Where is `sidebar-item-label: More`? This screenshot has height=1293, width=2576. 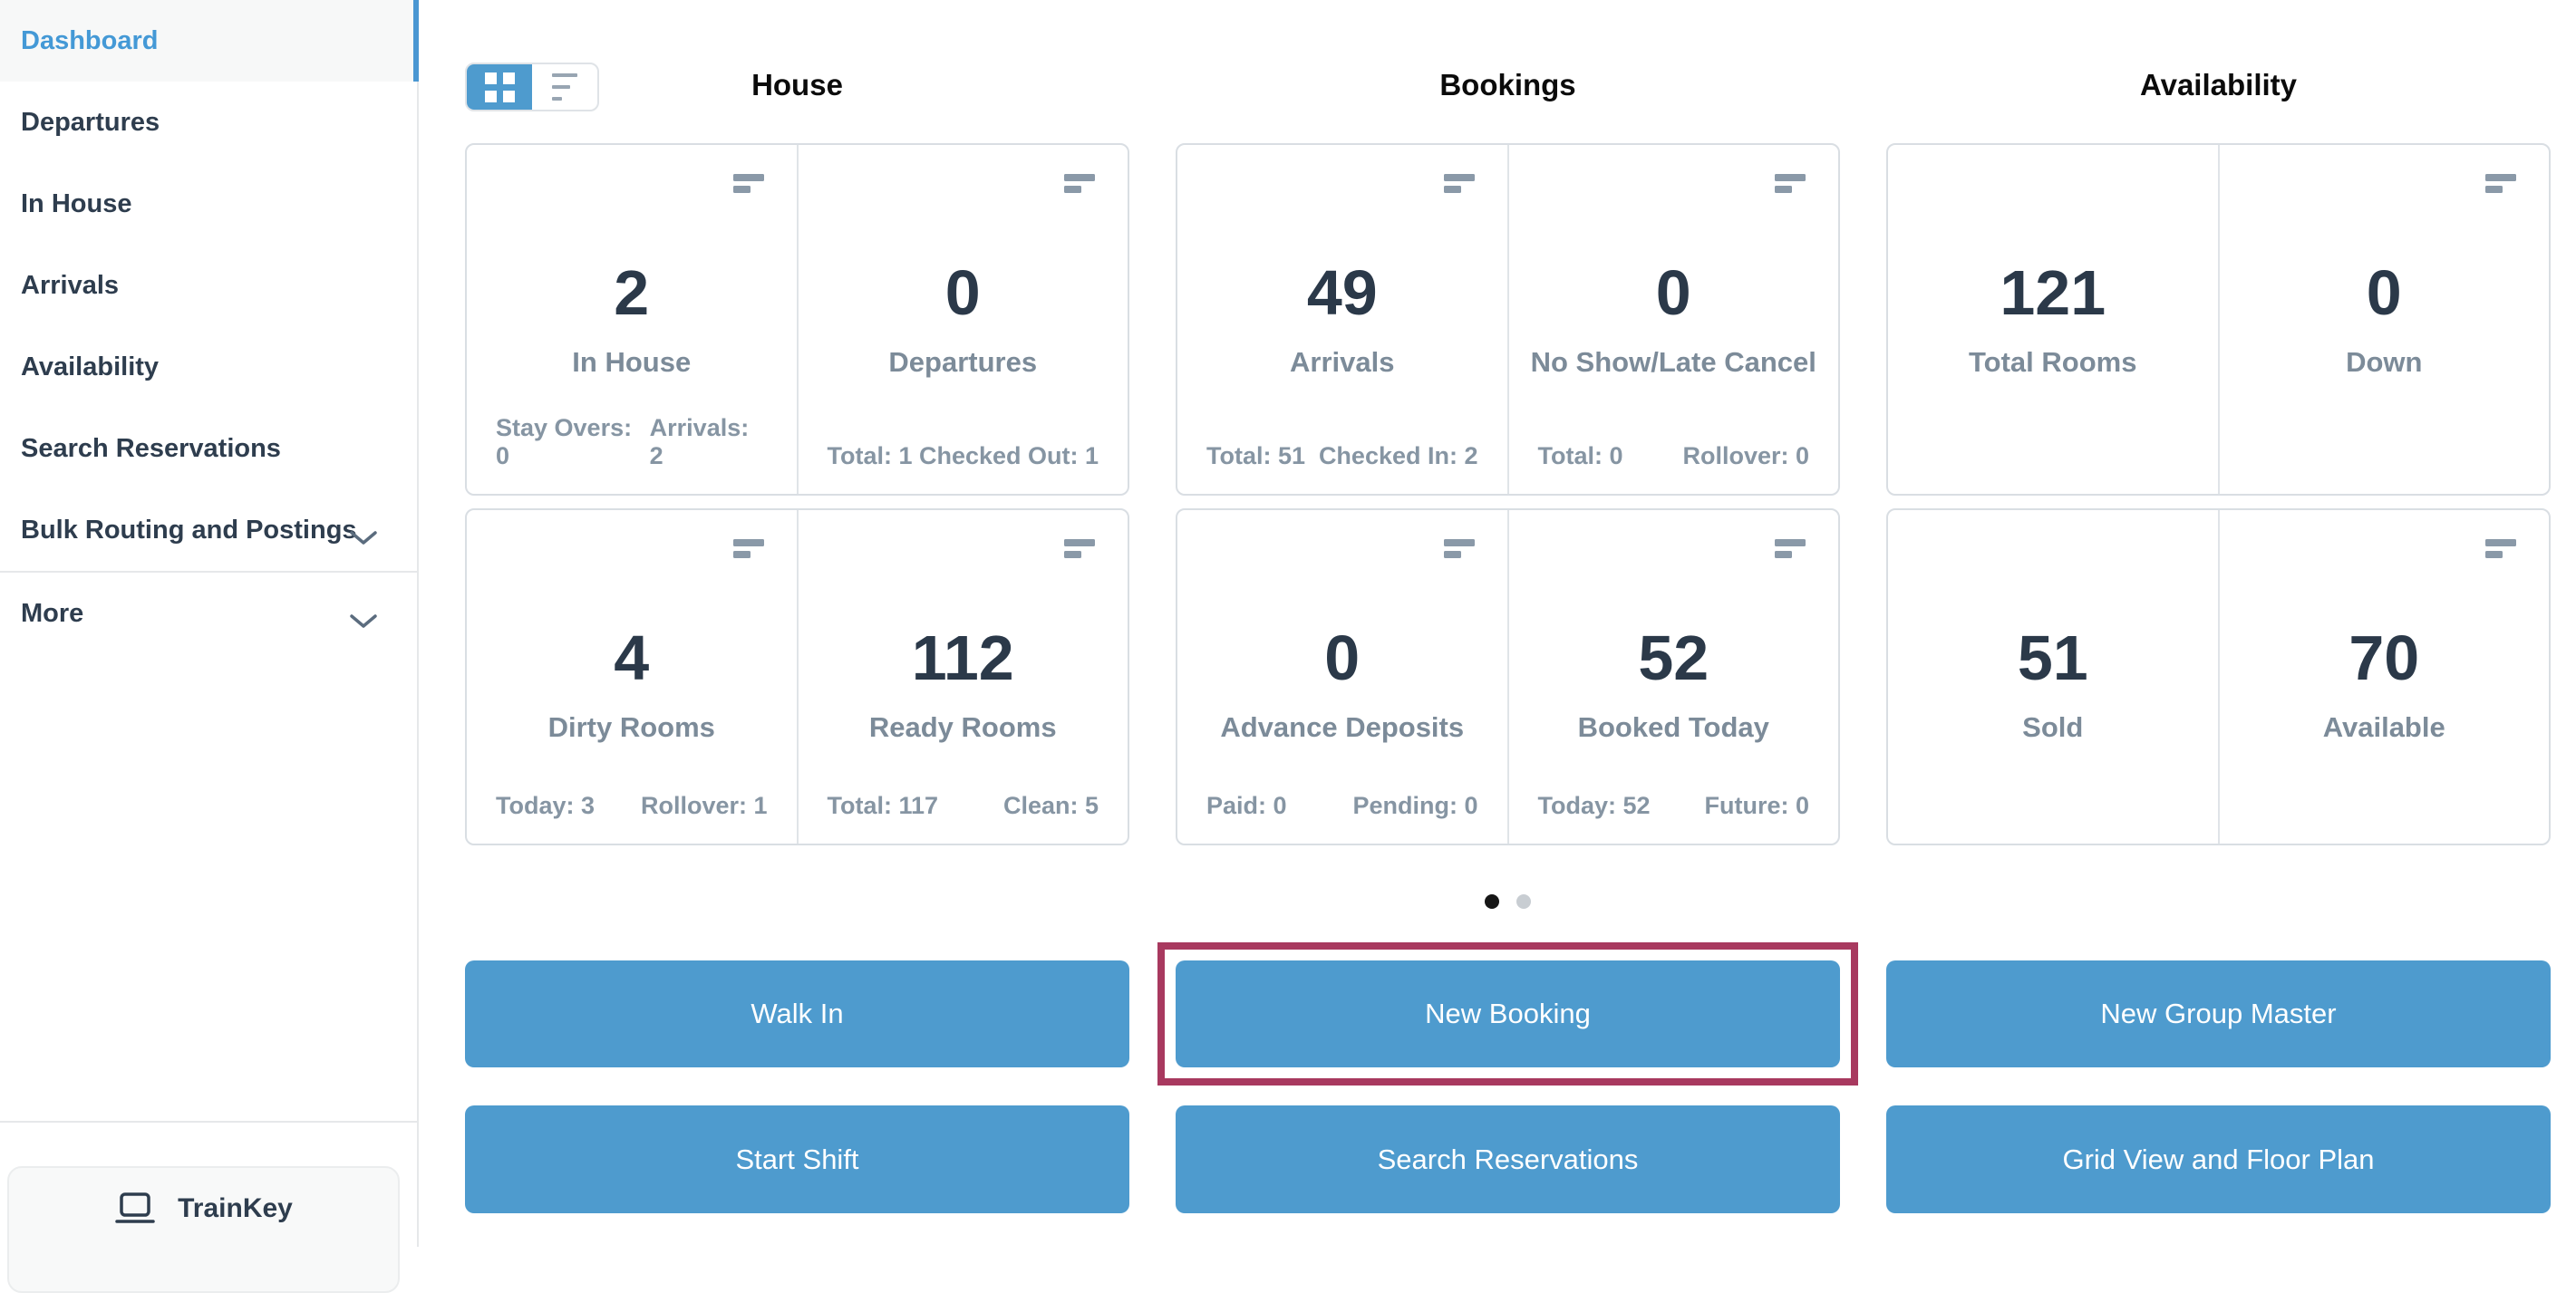
sidebar-item-label: More is located at coordinates (52, 613).